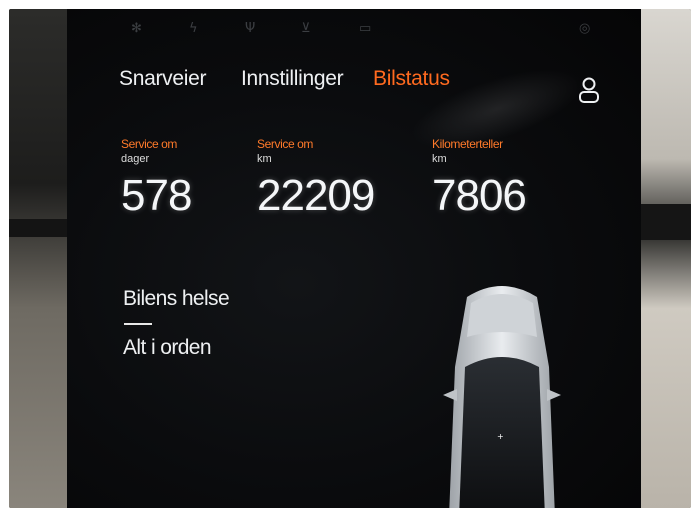 This screenshot has width=699, height=516. Describe the element at coordinates (467, 144) in the screenshot. I see `metric-label: Kilometerteller` at that location.